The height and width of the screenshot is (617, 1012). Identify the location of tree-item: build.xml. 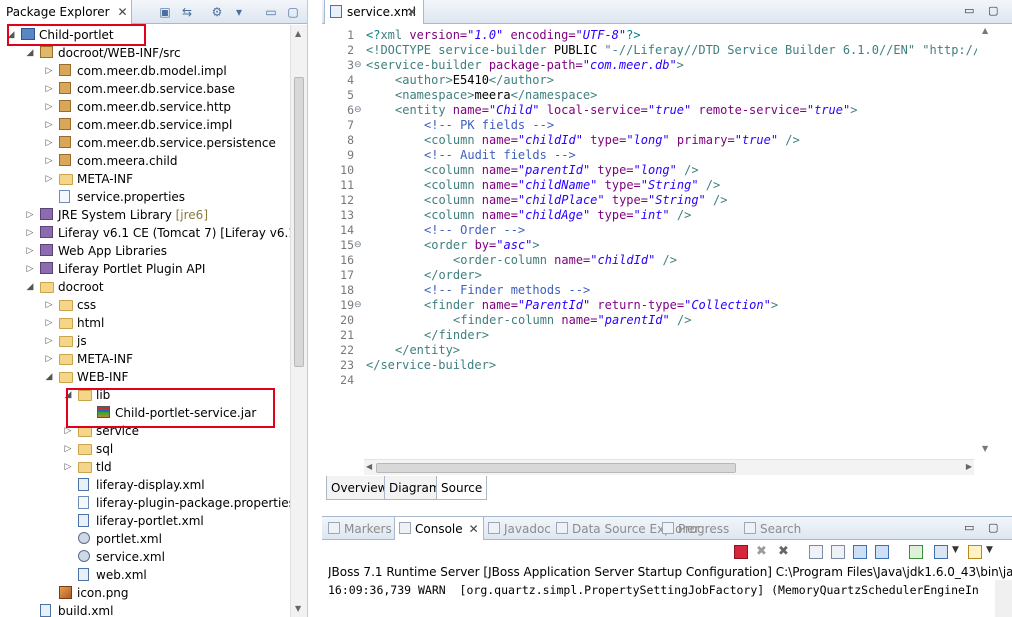
(145, 609).